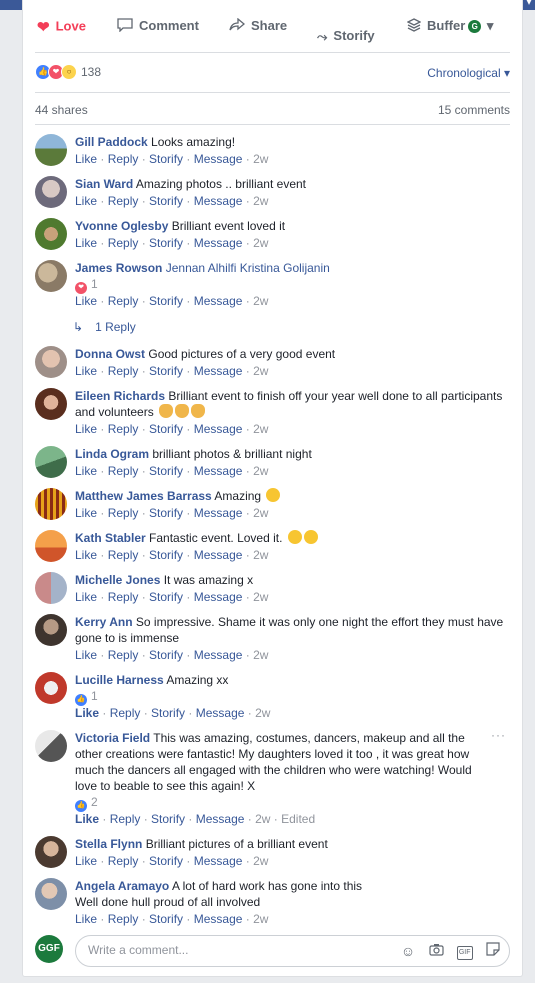 This screenshot has height=983, width=535. Describe the element at coordinates (468, 73) in the screenshot. I see `comment-sort-dropdown: Chronological ▾` at that location.